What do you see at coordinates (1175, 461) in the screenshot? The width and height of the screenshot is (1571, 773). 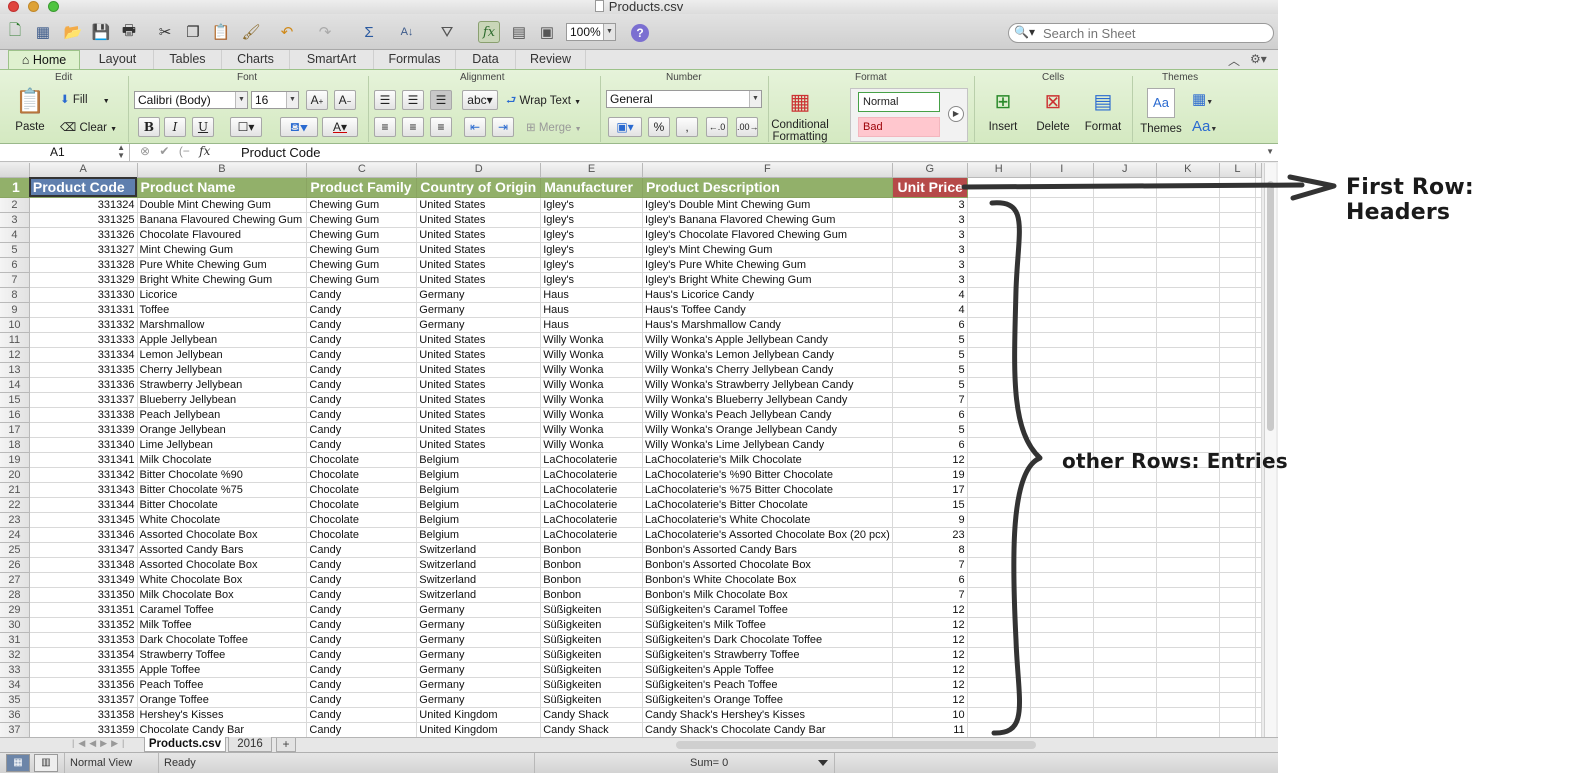 I see `annotation-entries: other Rows: Entries` at bounding box center [1175, 461].